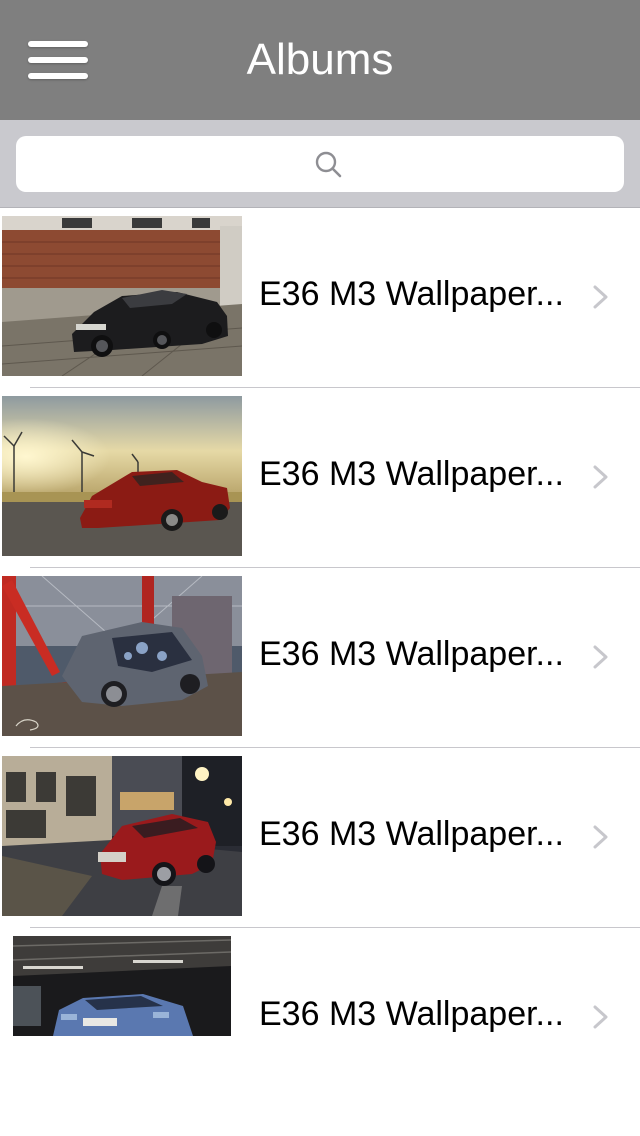 The image size is (640, 1136). I want to click on search-bar, so click(320, 164).